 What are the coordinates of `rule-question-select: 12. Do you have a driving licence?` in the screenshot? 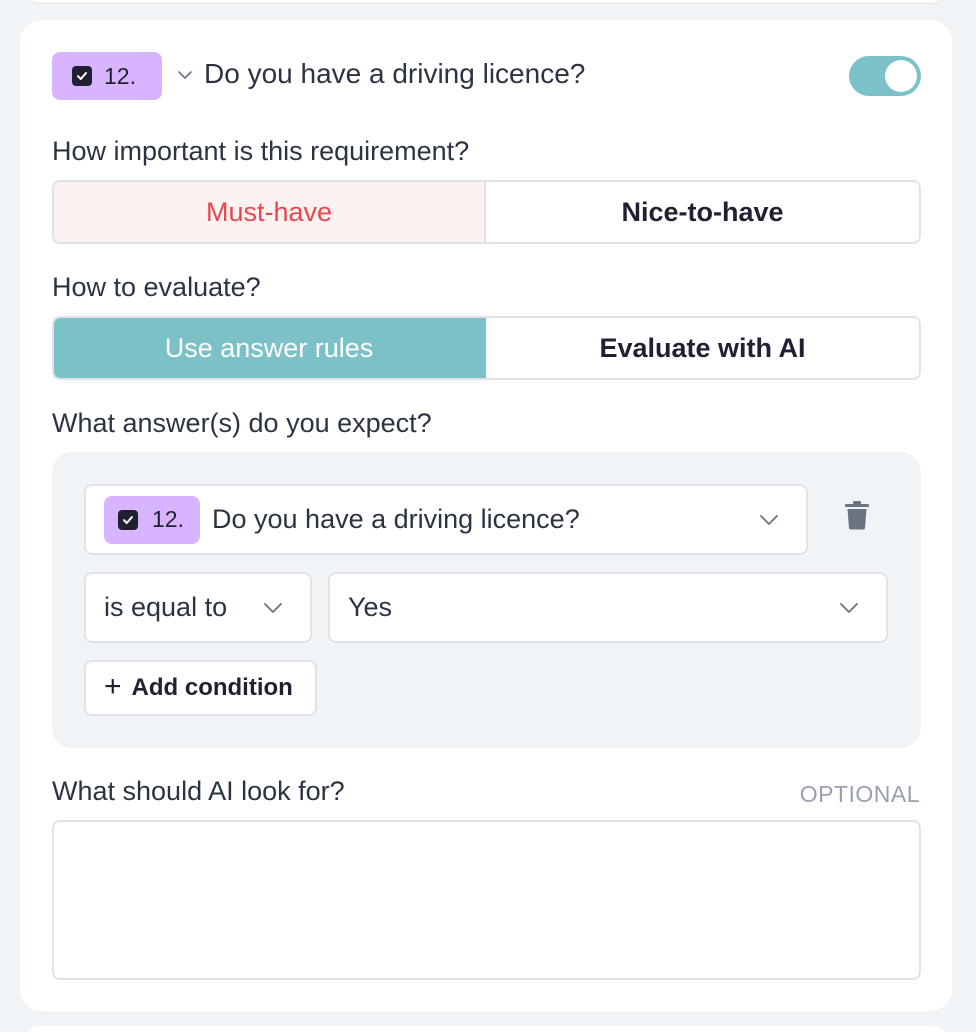 It's located at (446, 519).